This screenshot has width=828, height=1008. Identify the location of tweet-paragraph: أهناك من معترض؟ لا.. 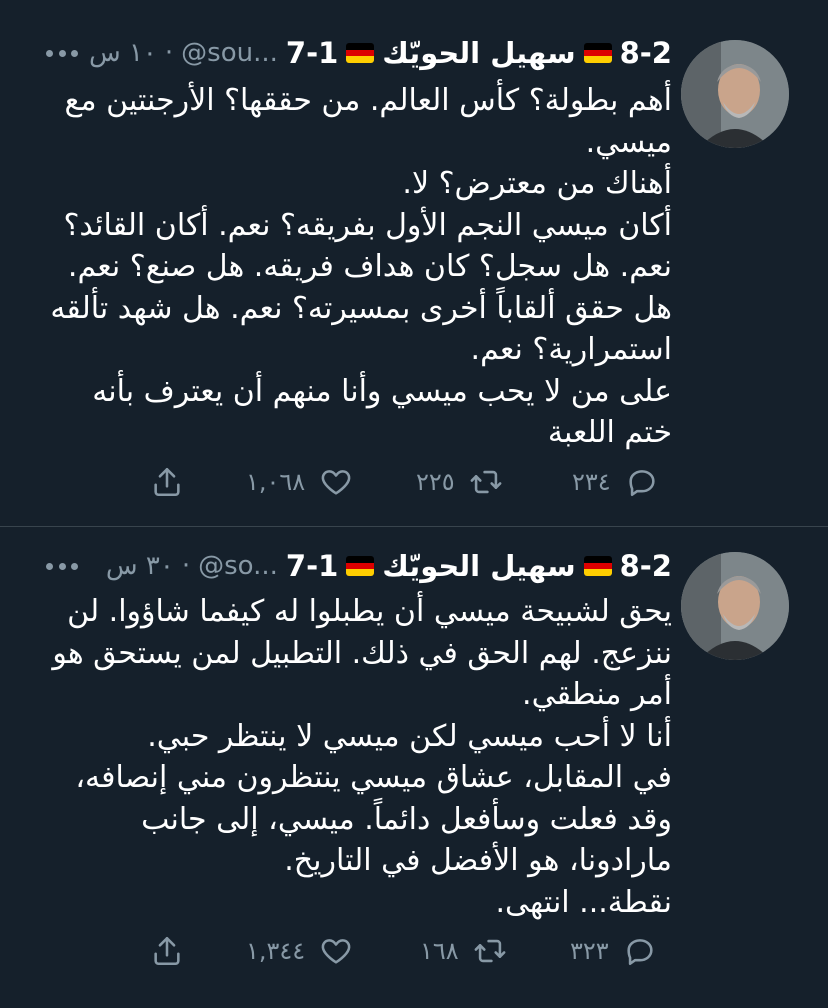
(537, 183).